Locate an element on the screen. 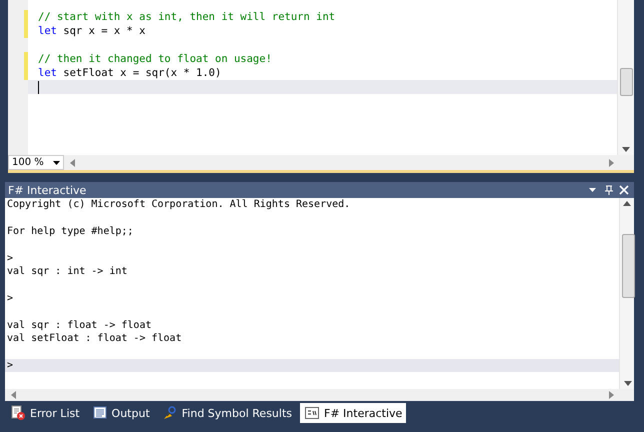 This screenshot has height=432, width=644. text-cursor is located at coordinates (38, 87).